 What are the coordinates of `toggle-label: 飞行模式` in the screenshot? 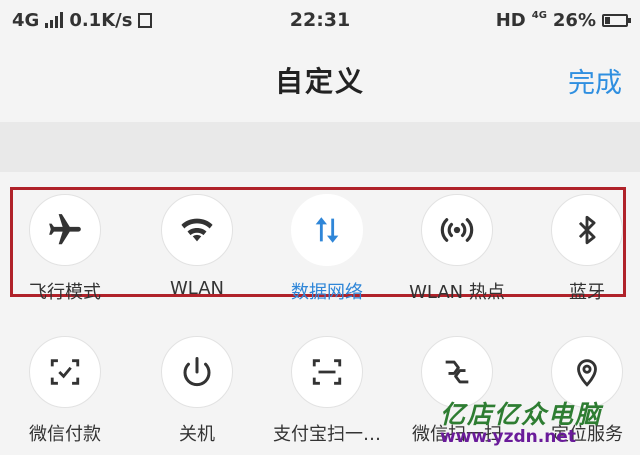 It's located at (65, 292).